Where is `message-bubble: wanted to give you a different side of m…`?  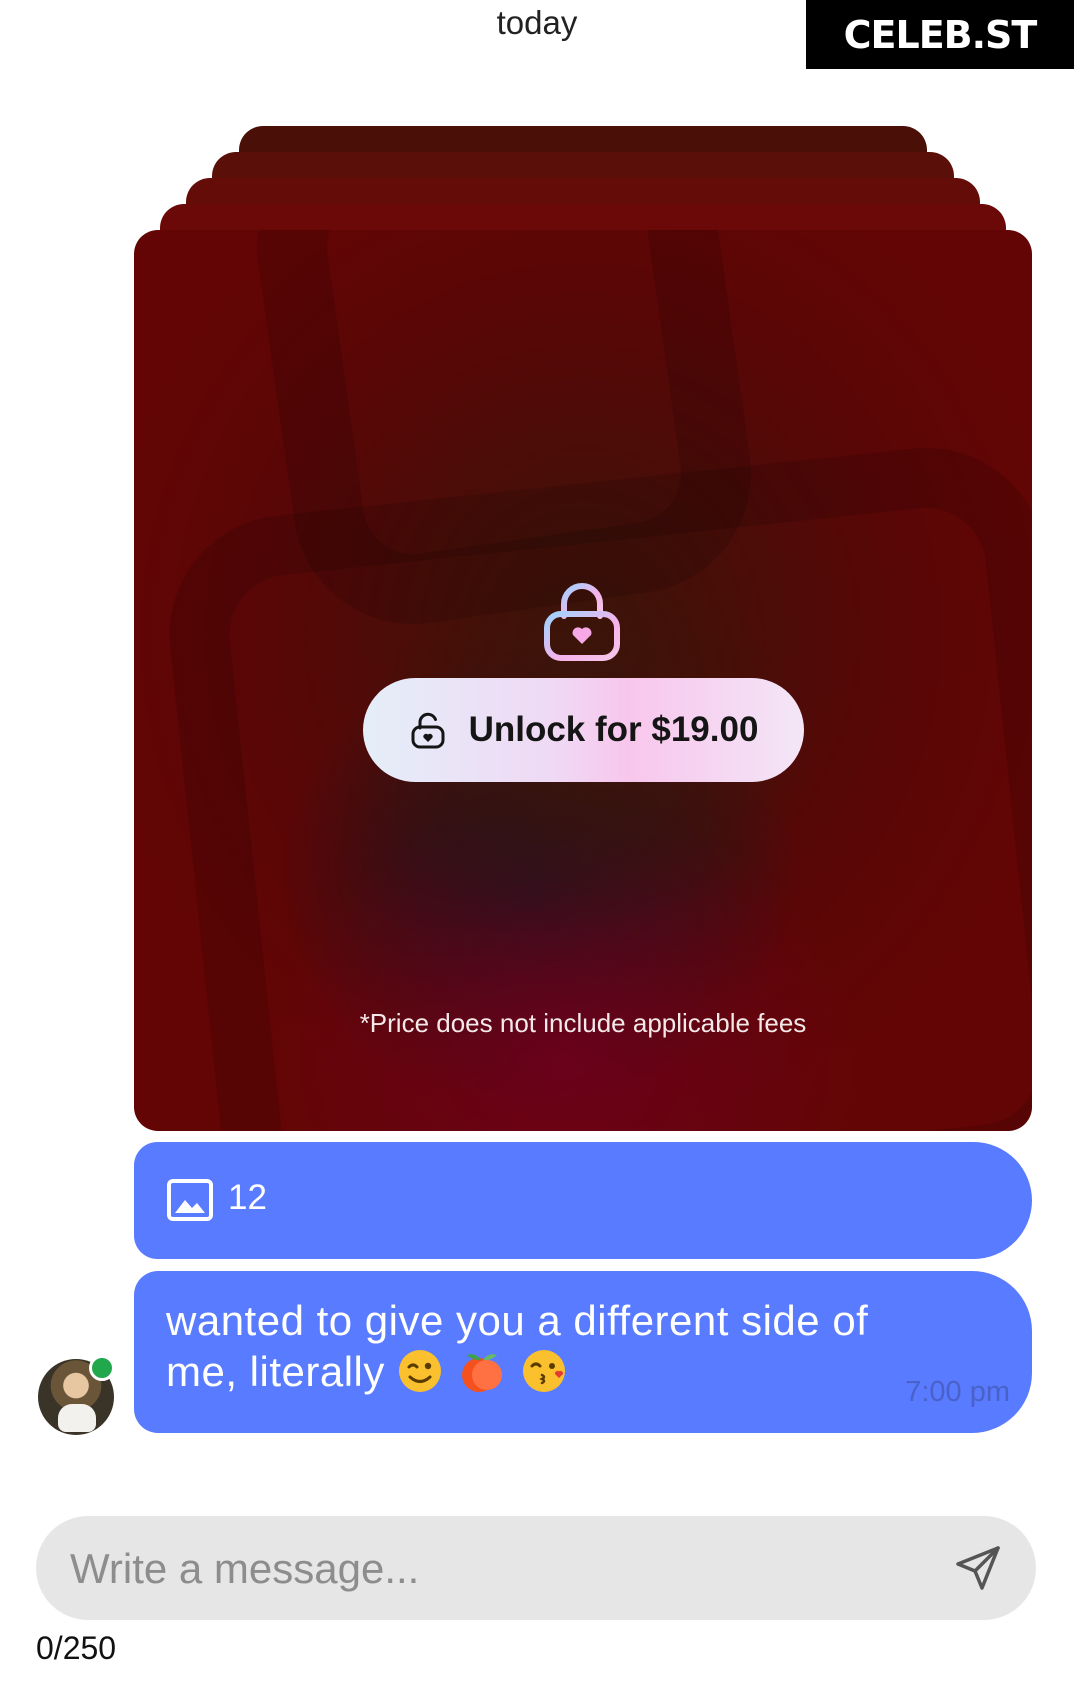
message-bubble: wanted to give you a different side of m… is located at coordinates (583, 1352).